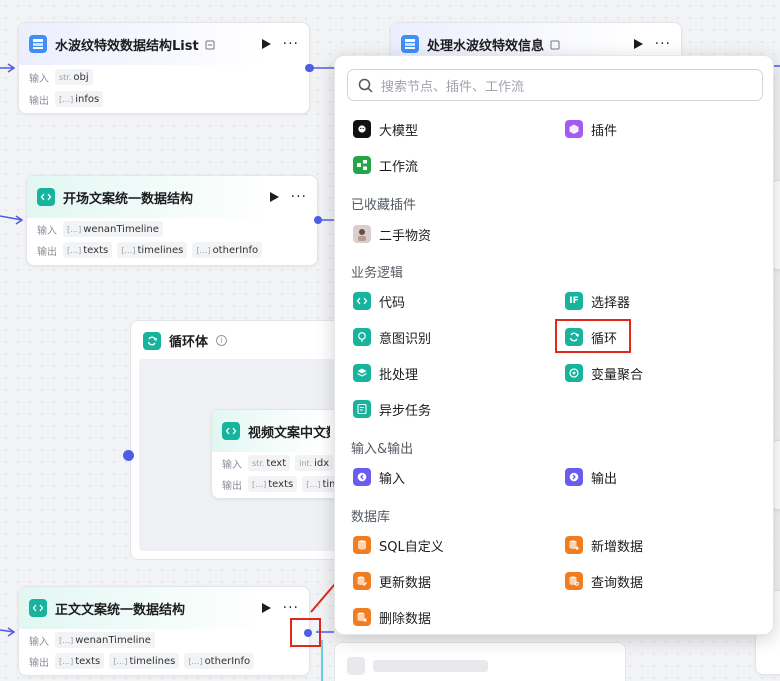 Image resolution: width=780 pixels, height=681 pixels. I want to click on menu-item-label: 选择器, so click(611, 303).